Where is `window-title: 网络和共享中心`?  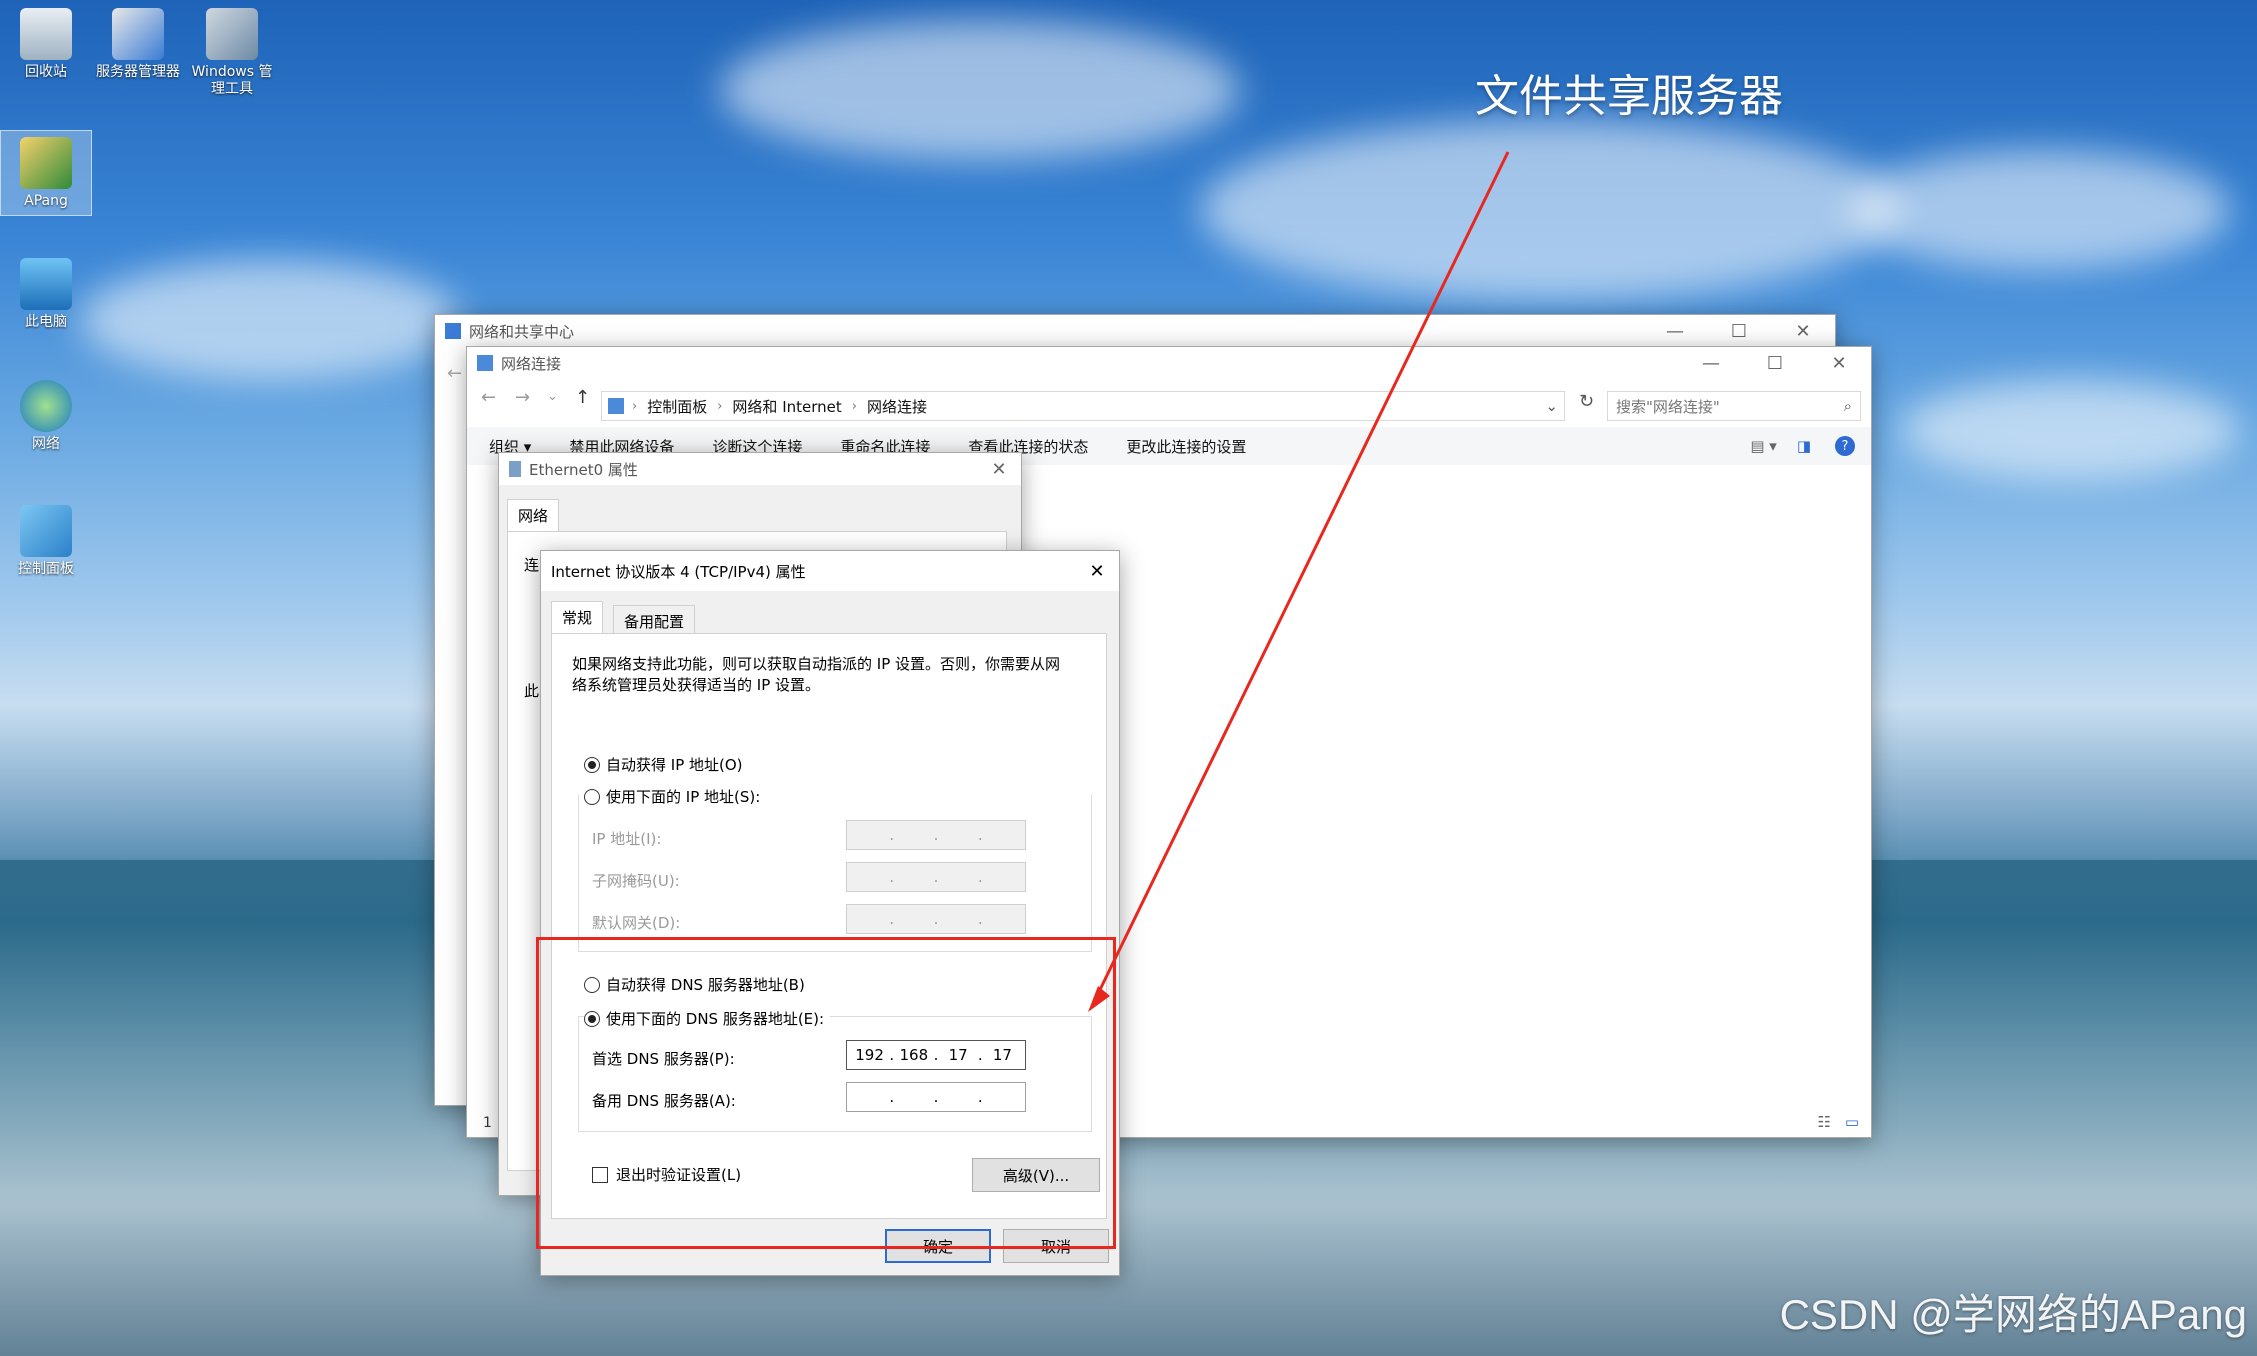 window-title: 网络和共享中心 is located at coordinates (522, 331).